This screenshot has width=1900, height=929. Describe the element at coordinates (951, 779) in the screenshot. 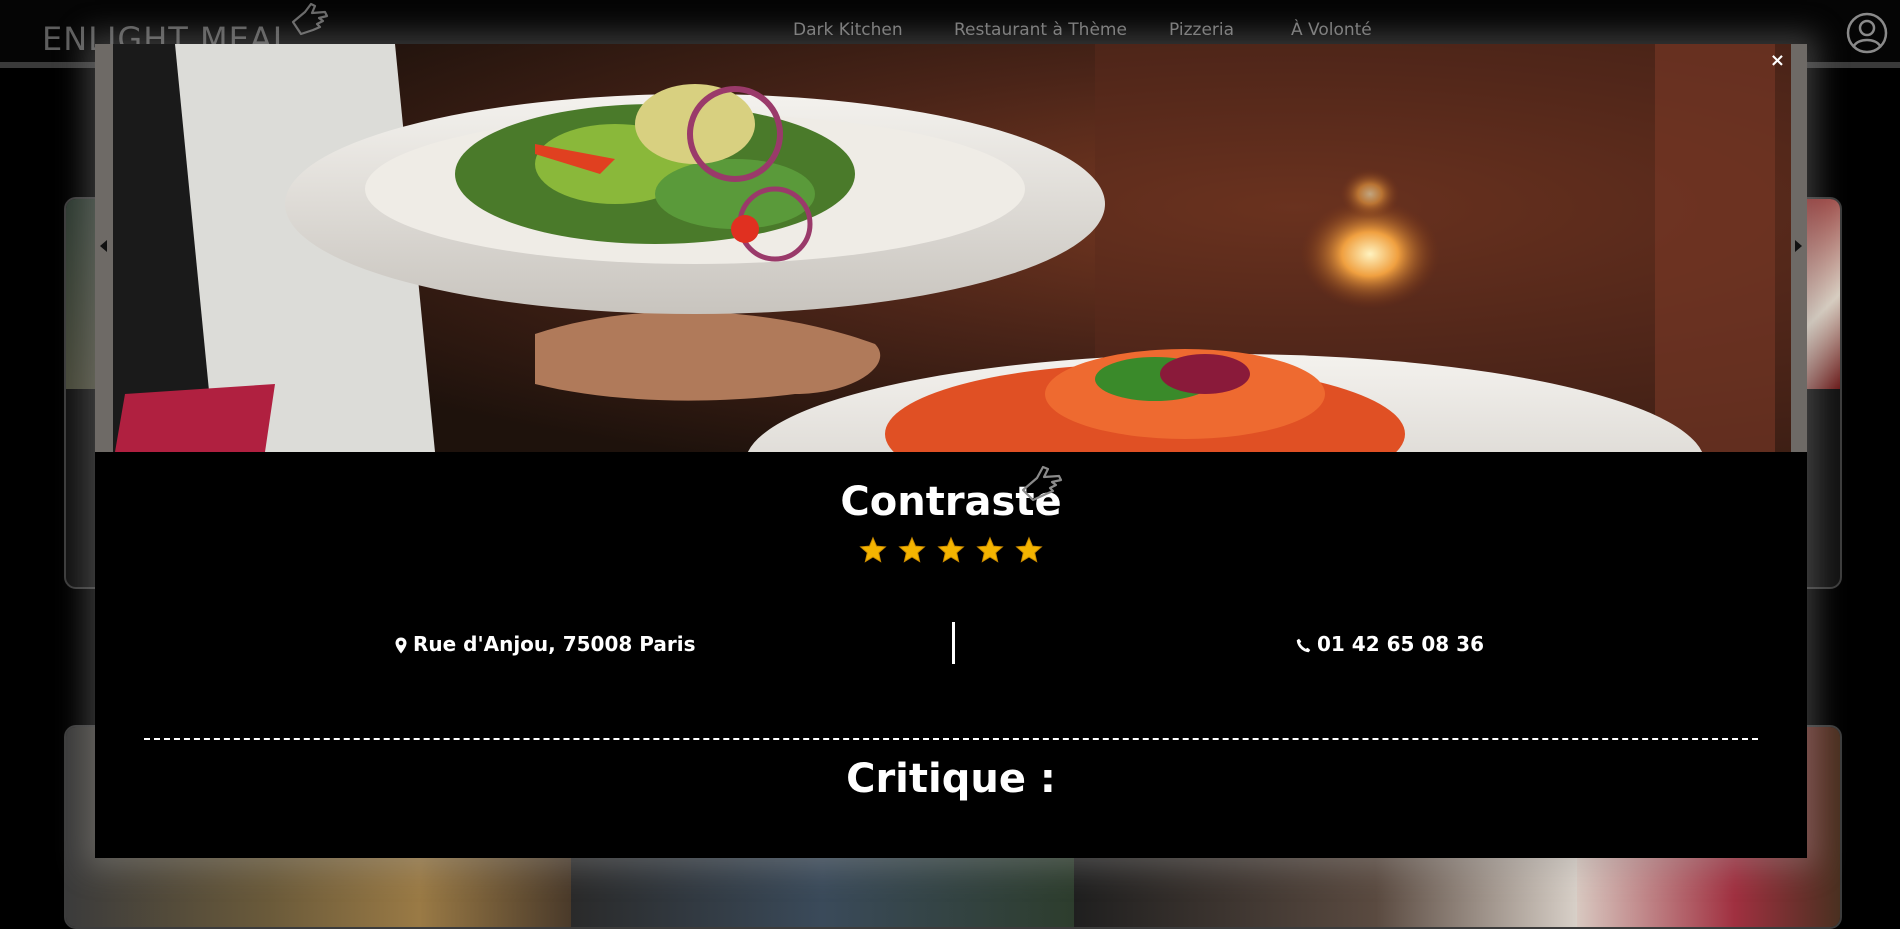

I see `critique-heading: Critique :` at that location.